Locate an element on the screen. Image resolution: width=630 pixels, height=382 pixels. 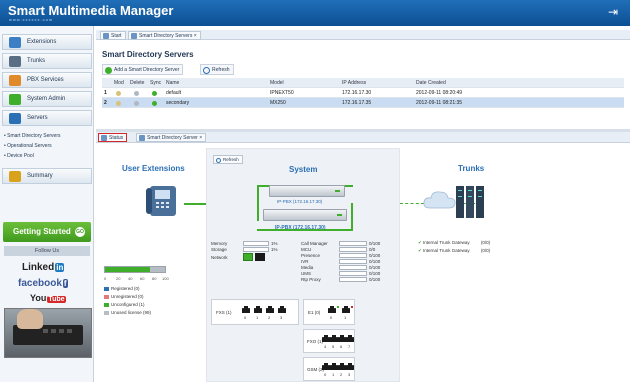
tab-label: Smart Directory Servers is located at coordinates (166, 36).